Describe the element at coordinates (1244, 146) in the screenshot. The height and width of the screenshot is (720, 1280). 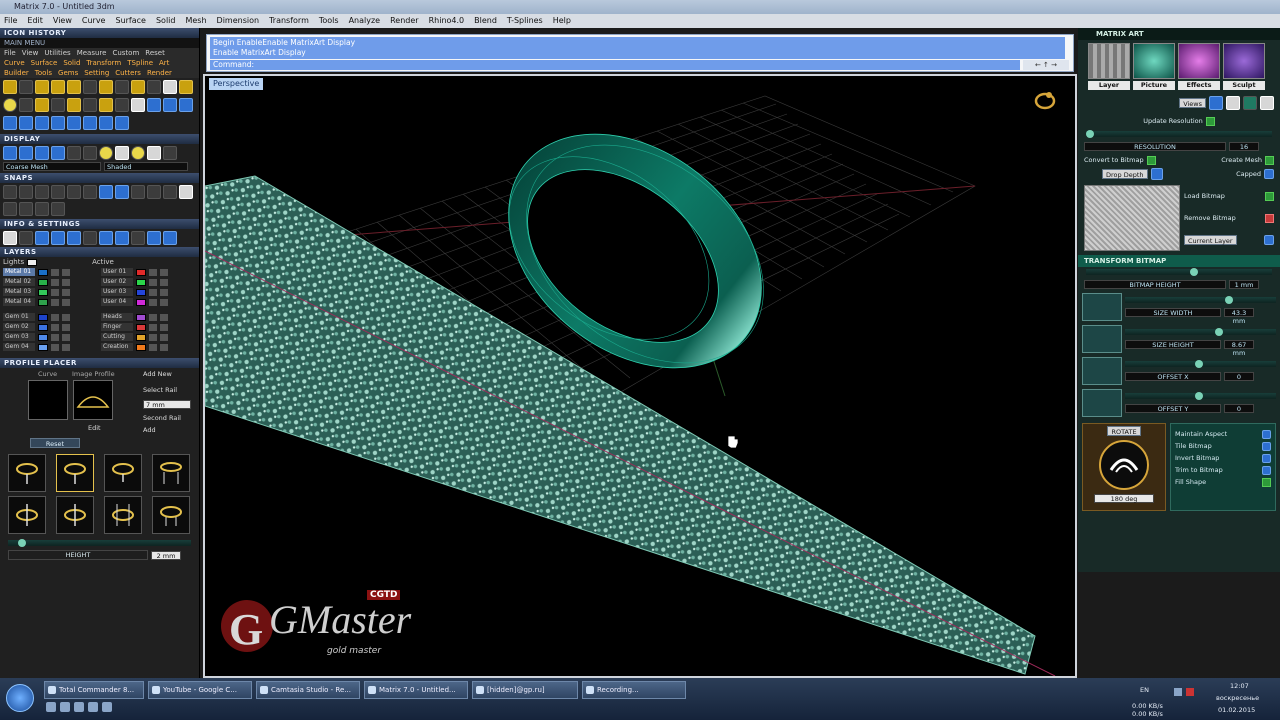
I see `resolution-value: 16` at that location.